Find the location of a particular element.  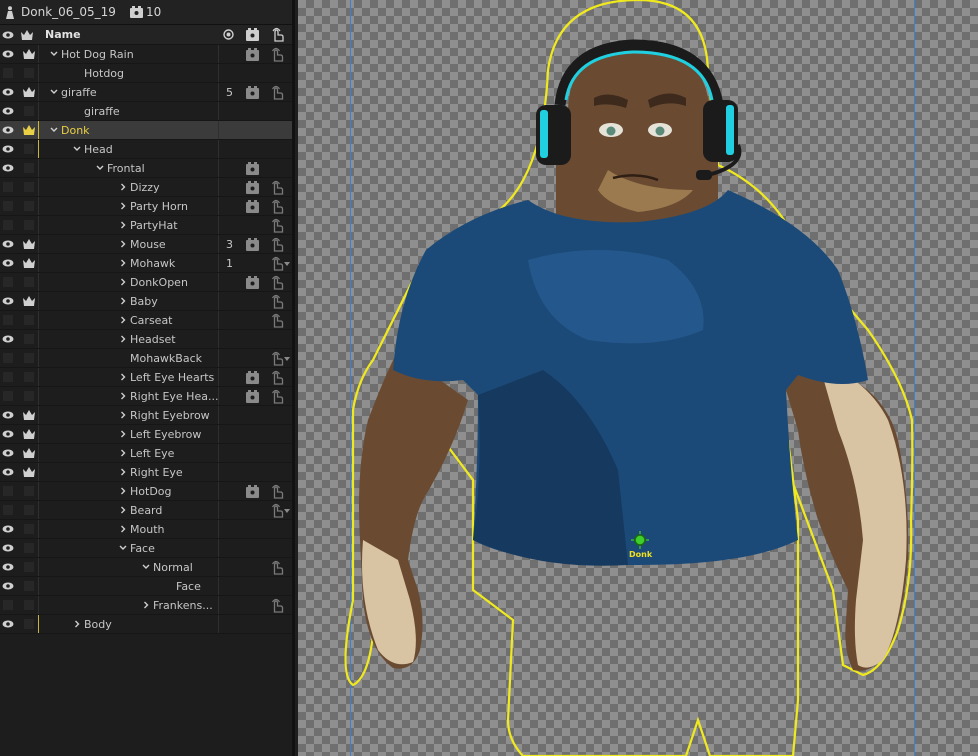

layer-row: giraffe is located at coordinates (146, 111).